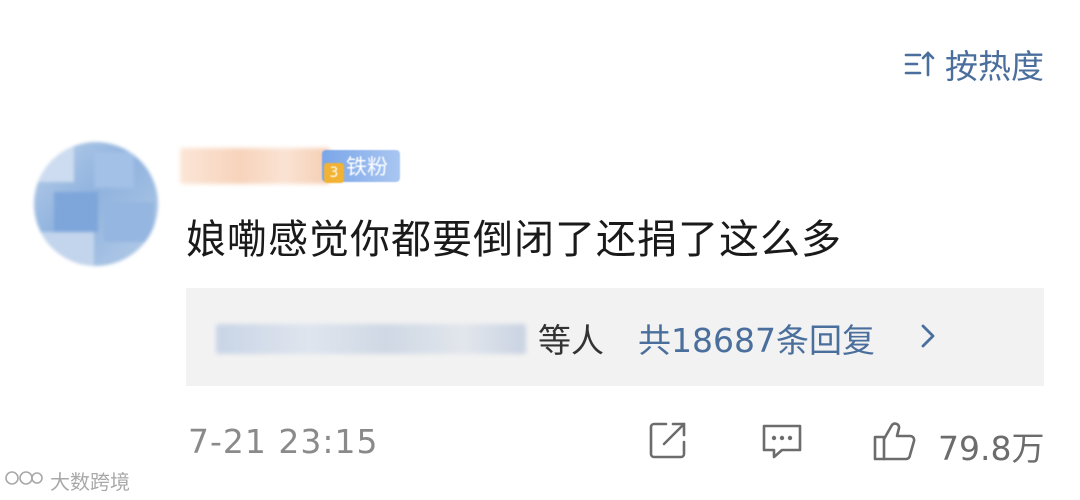  Describe the element at coordinates (571, 340) in the screenshot. I see `reply-others-label: 等人` at that location.